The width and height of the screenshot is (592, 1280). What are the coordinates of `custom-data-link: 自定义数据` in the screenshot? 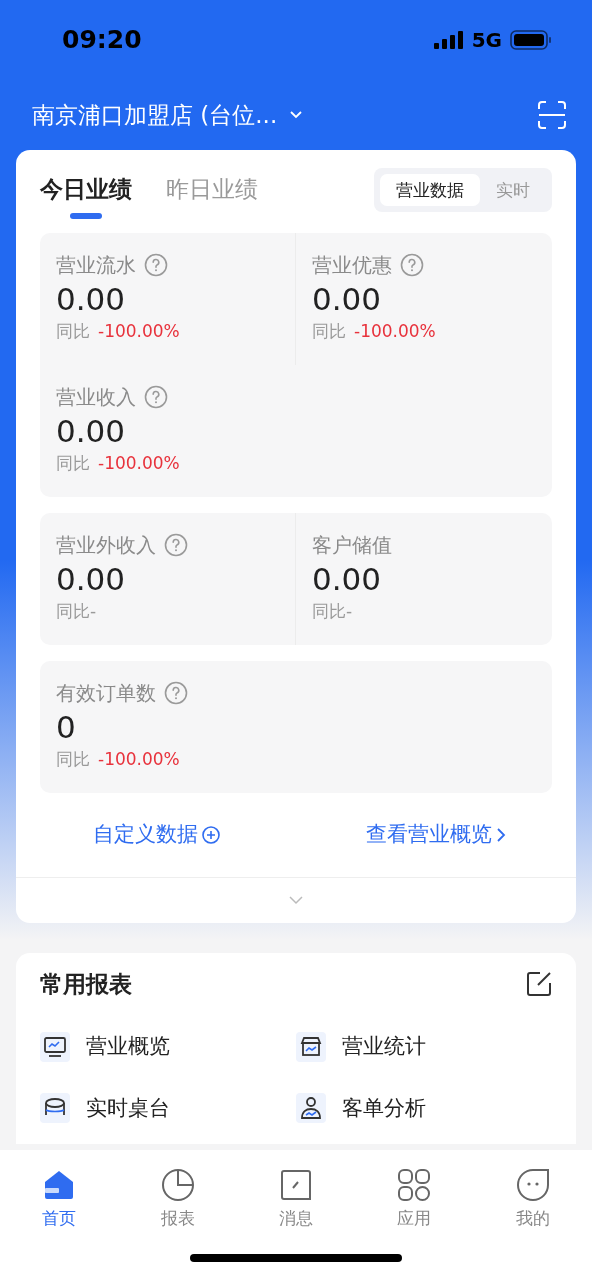 It's located at (156, 834).